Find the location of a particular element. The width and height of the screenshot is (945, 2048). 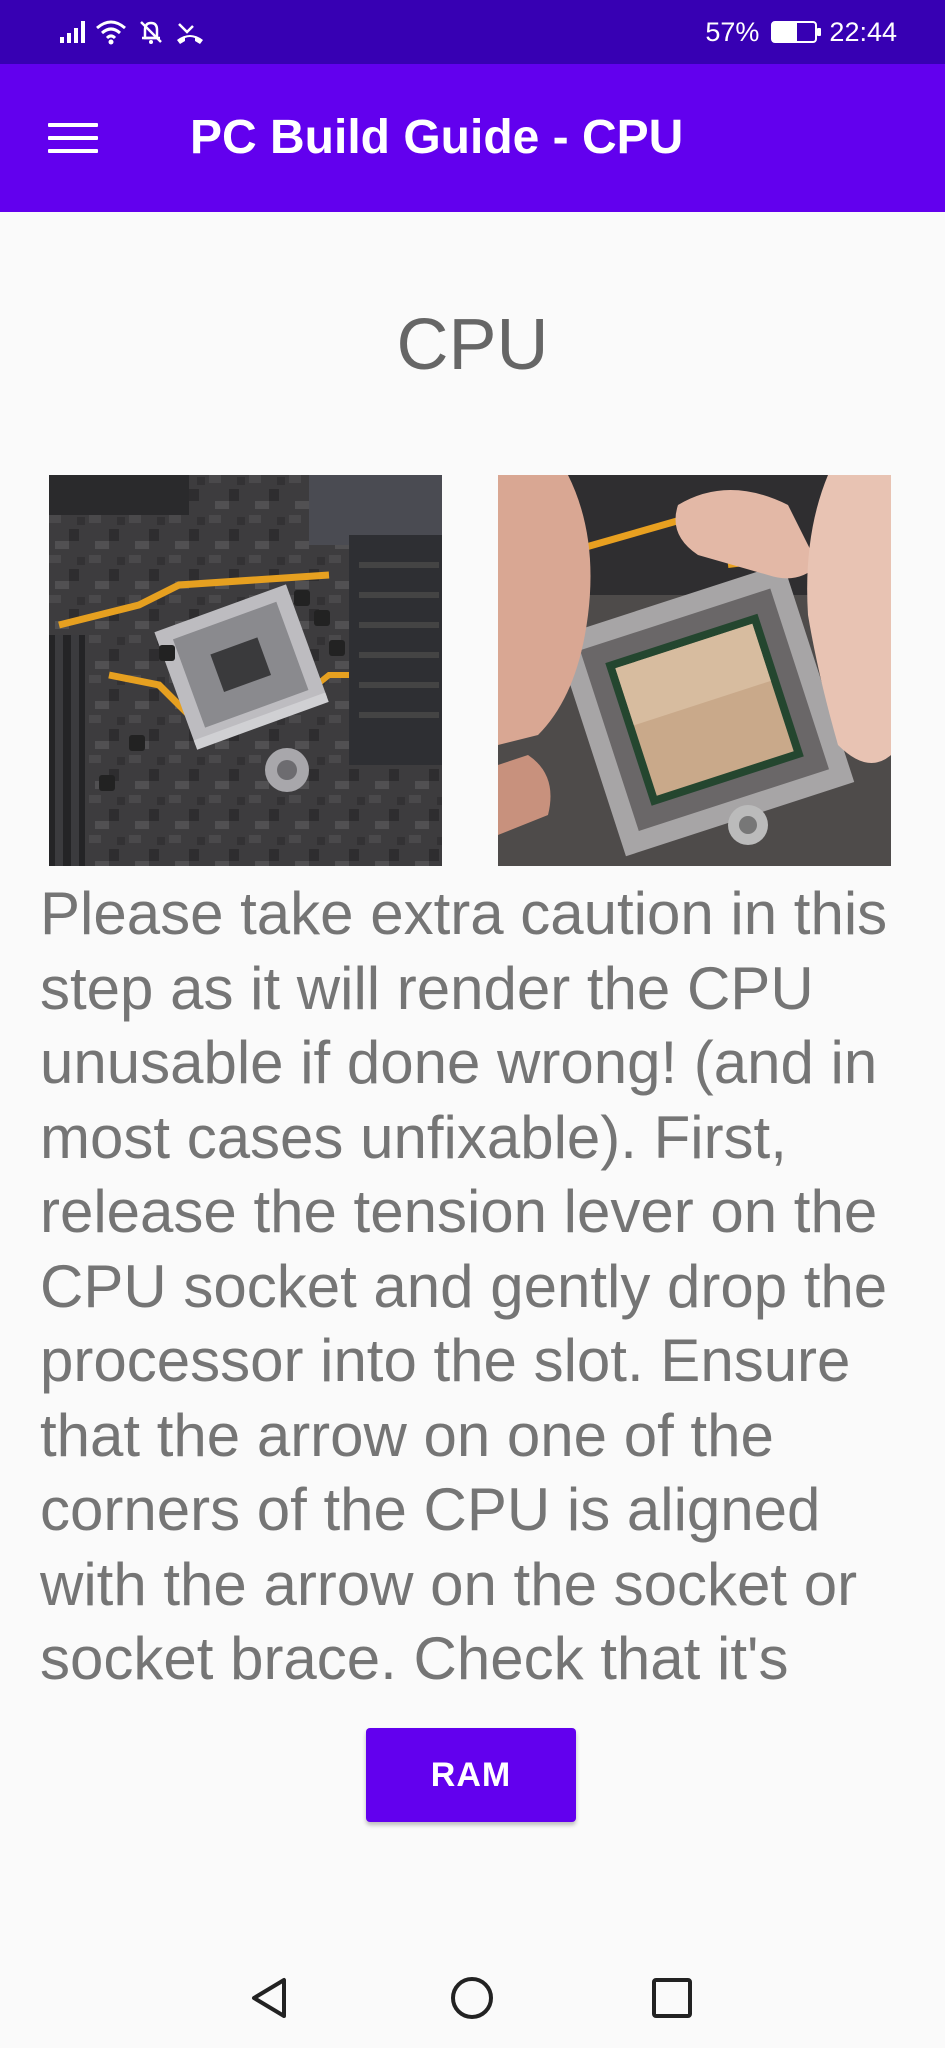

signal-icon is located at coordinates (72, 32).